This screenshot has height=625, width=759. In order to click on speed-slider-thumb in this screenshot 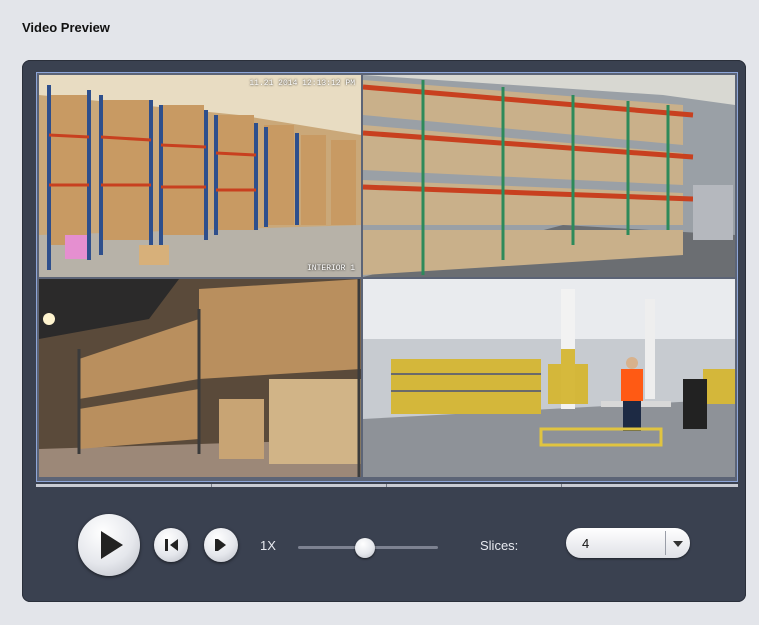, I will do `click(365, 548)`.